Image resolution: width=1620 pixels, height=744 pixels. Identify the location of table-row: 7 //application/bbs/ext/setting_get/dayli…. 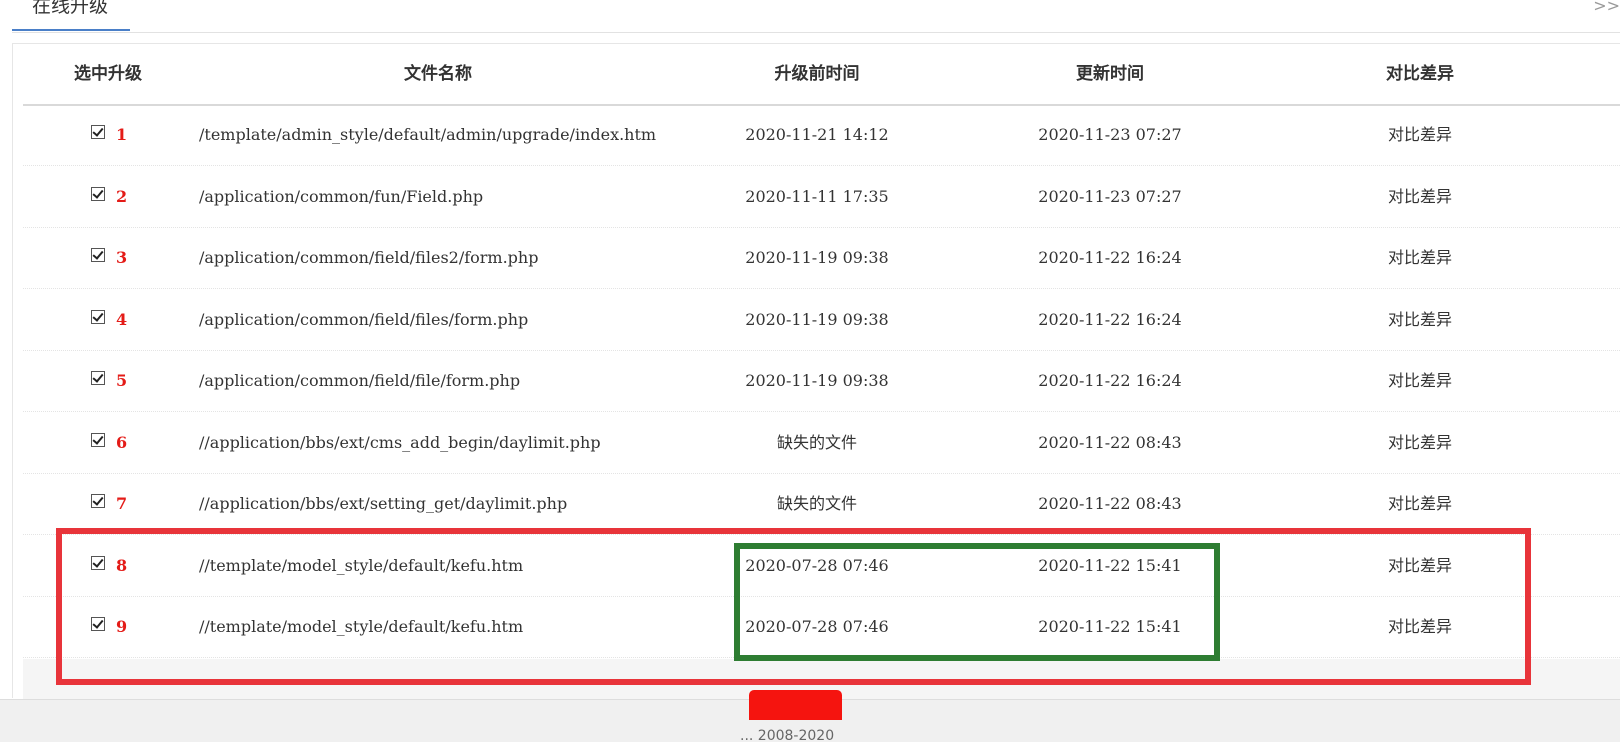
(821, 504).